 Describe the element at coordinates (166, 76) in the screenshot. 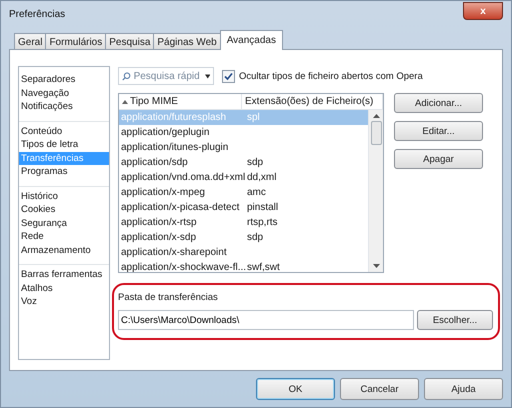

I see `search-field: Pesquisa rápid` at that location.